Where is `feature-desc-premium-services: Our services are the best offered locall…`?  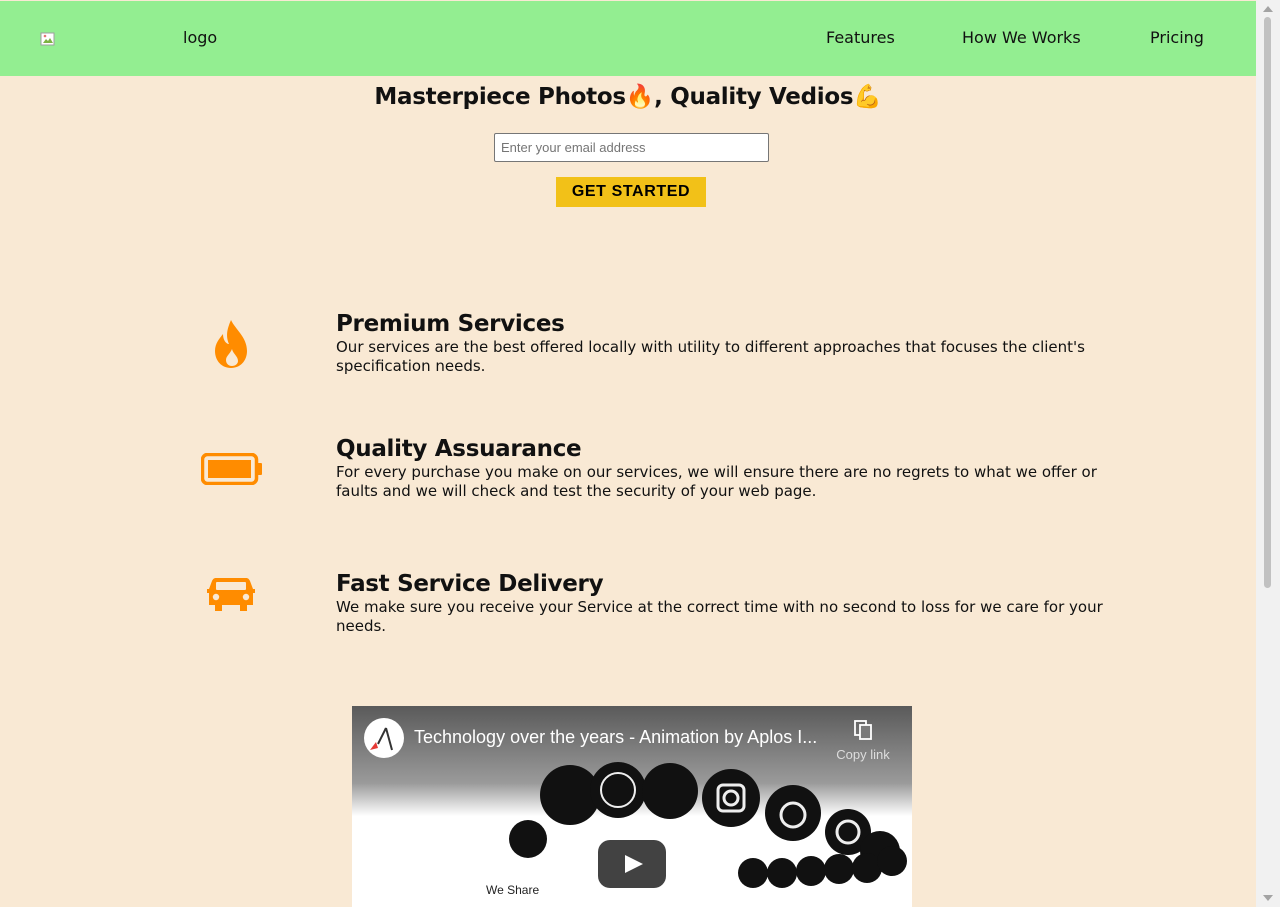
feature-desc-premium-services: Our services are the best offered locall… is located at coordinates (710, 356).